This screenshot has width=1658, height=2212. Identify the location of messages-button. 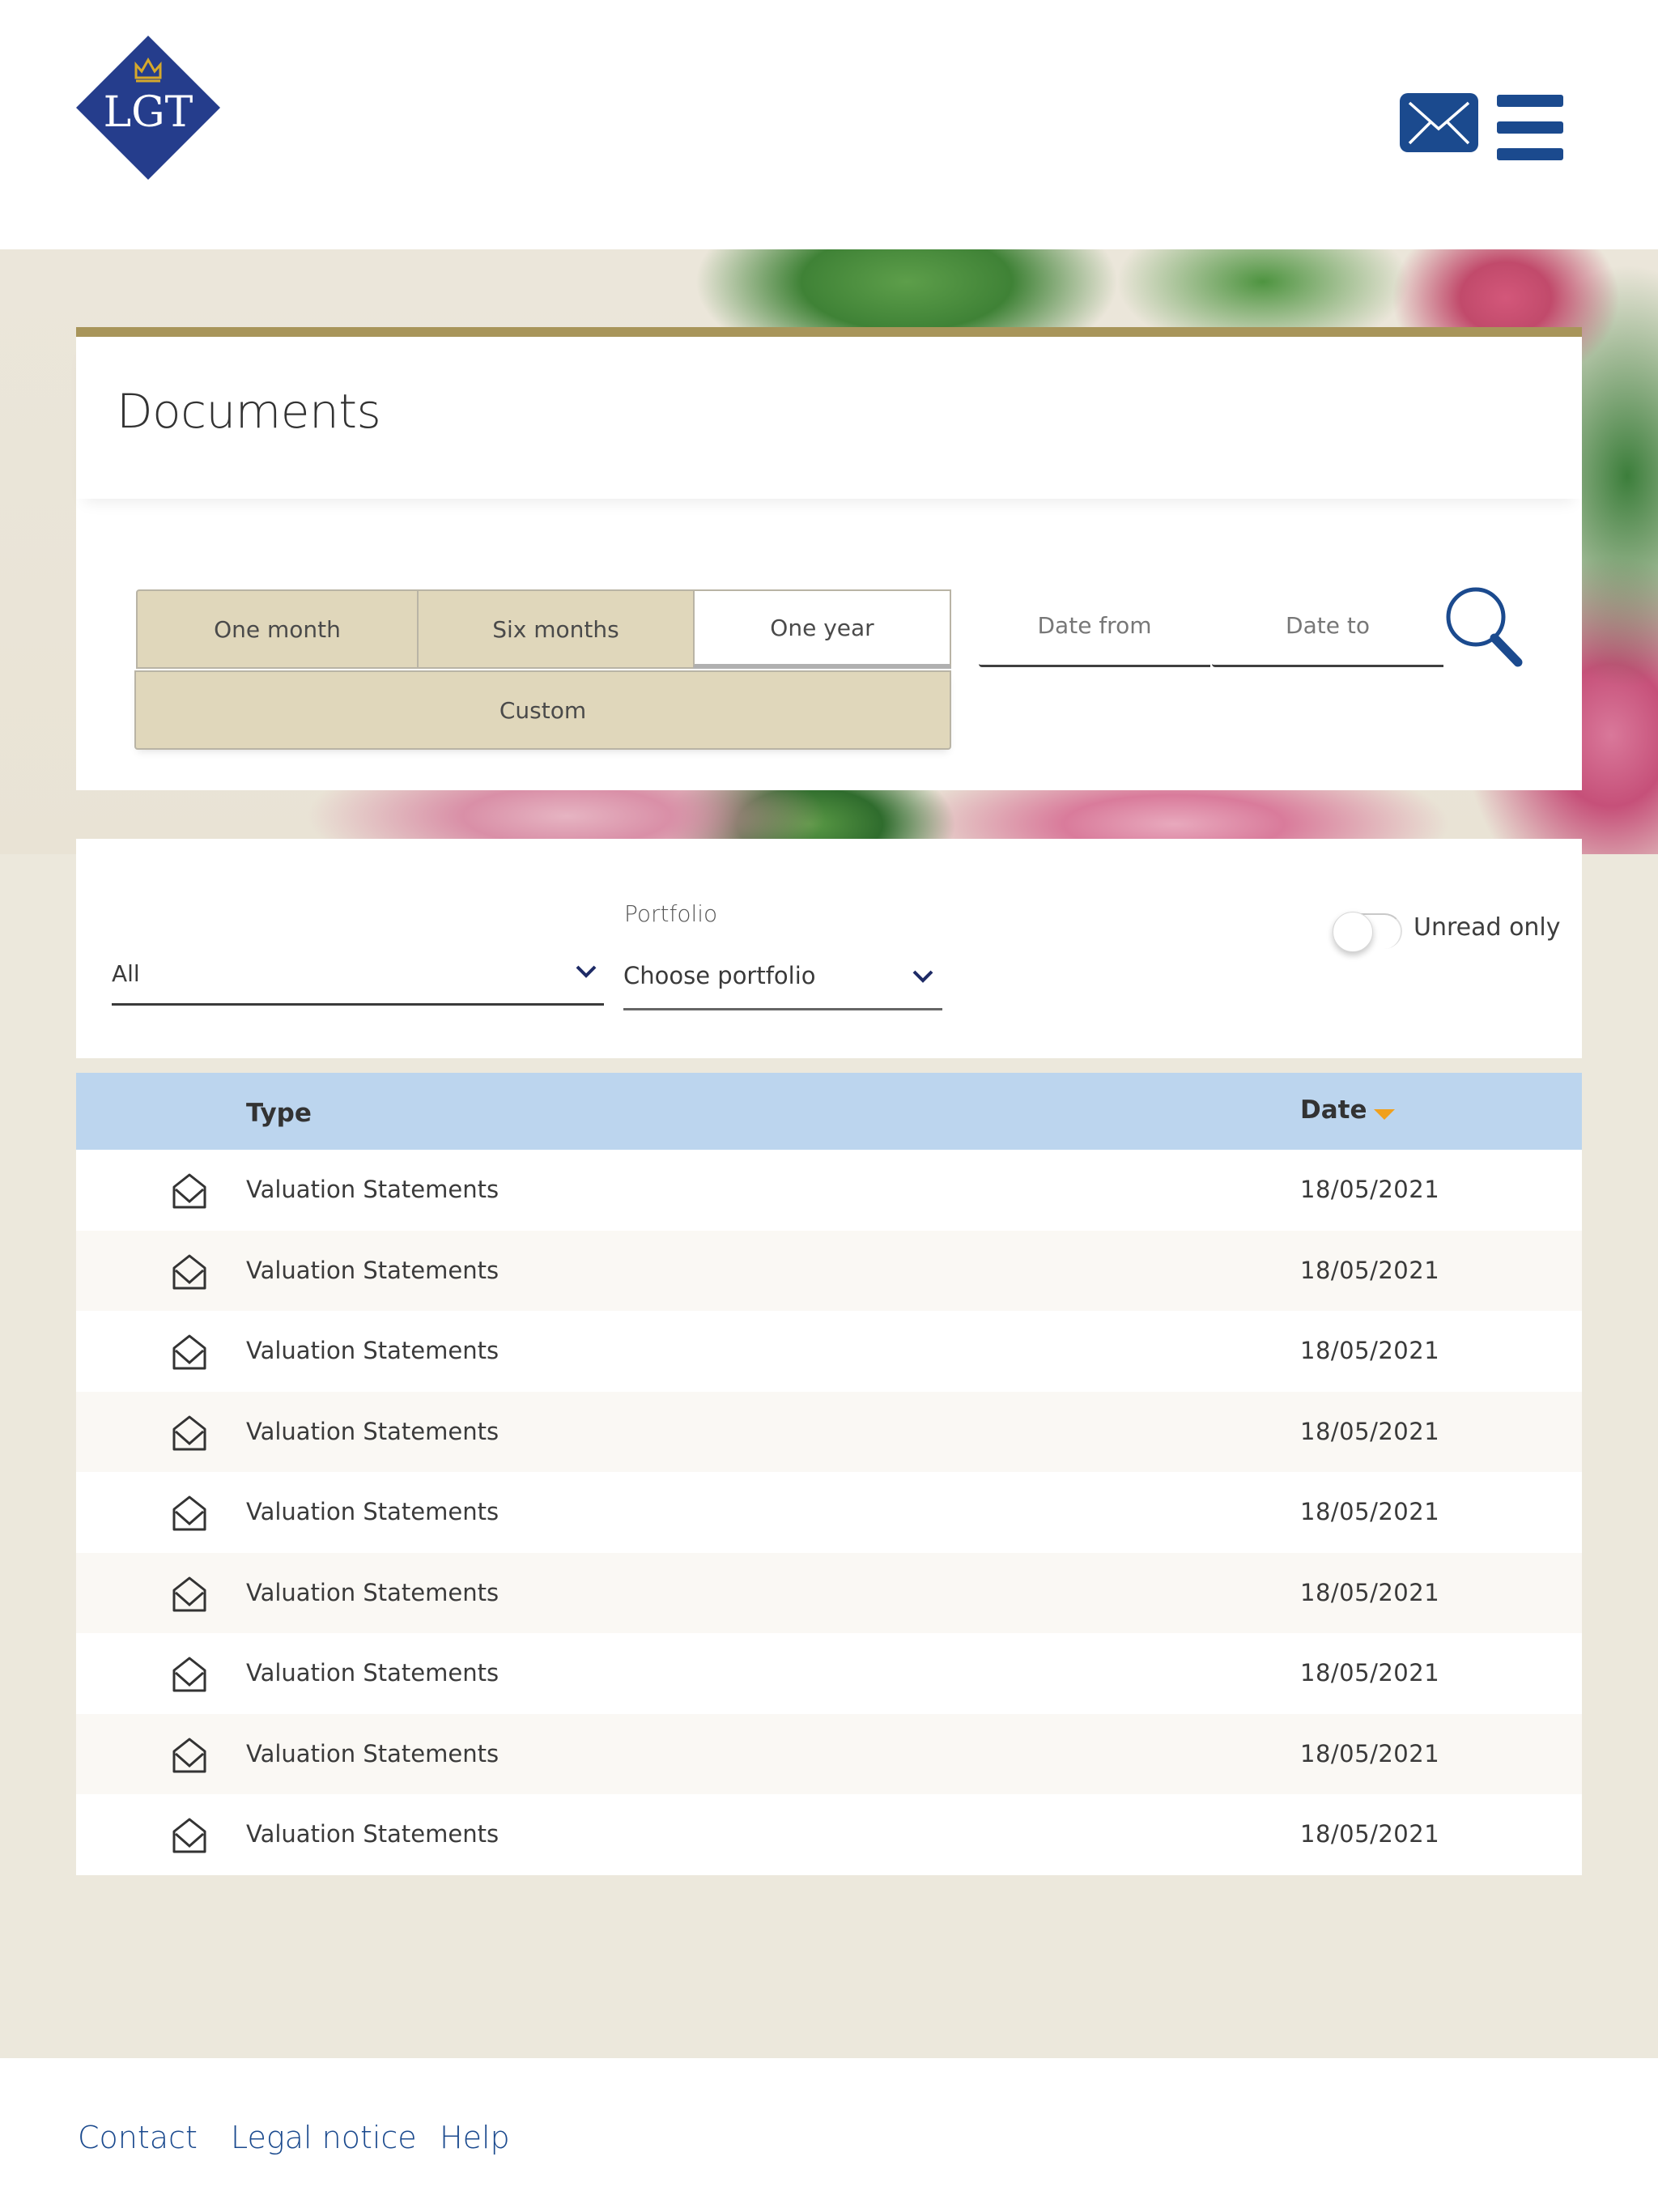
(1439, 122).